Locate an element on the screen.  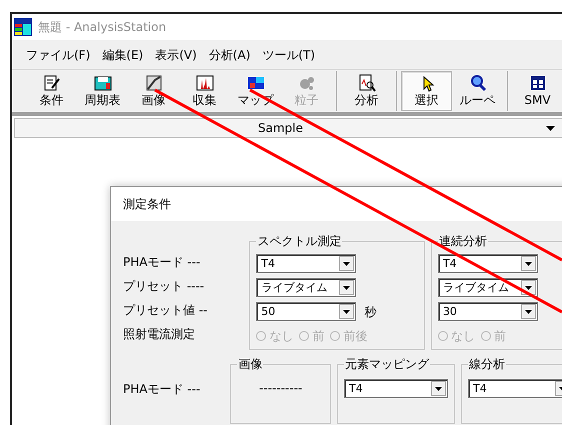
grid-window-icon is located at coordinates (537, 83).